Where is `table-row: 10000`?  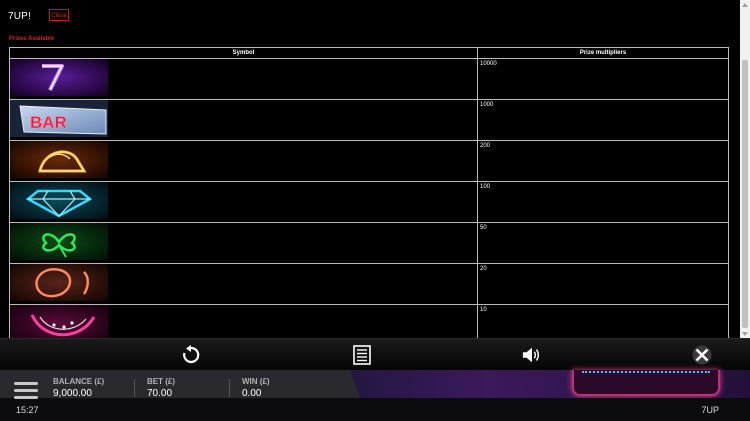 table-row: 10000 is located at coordinates (369, 79).